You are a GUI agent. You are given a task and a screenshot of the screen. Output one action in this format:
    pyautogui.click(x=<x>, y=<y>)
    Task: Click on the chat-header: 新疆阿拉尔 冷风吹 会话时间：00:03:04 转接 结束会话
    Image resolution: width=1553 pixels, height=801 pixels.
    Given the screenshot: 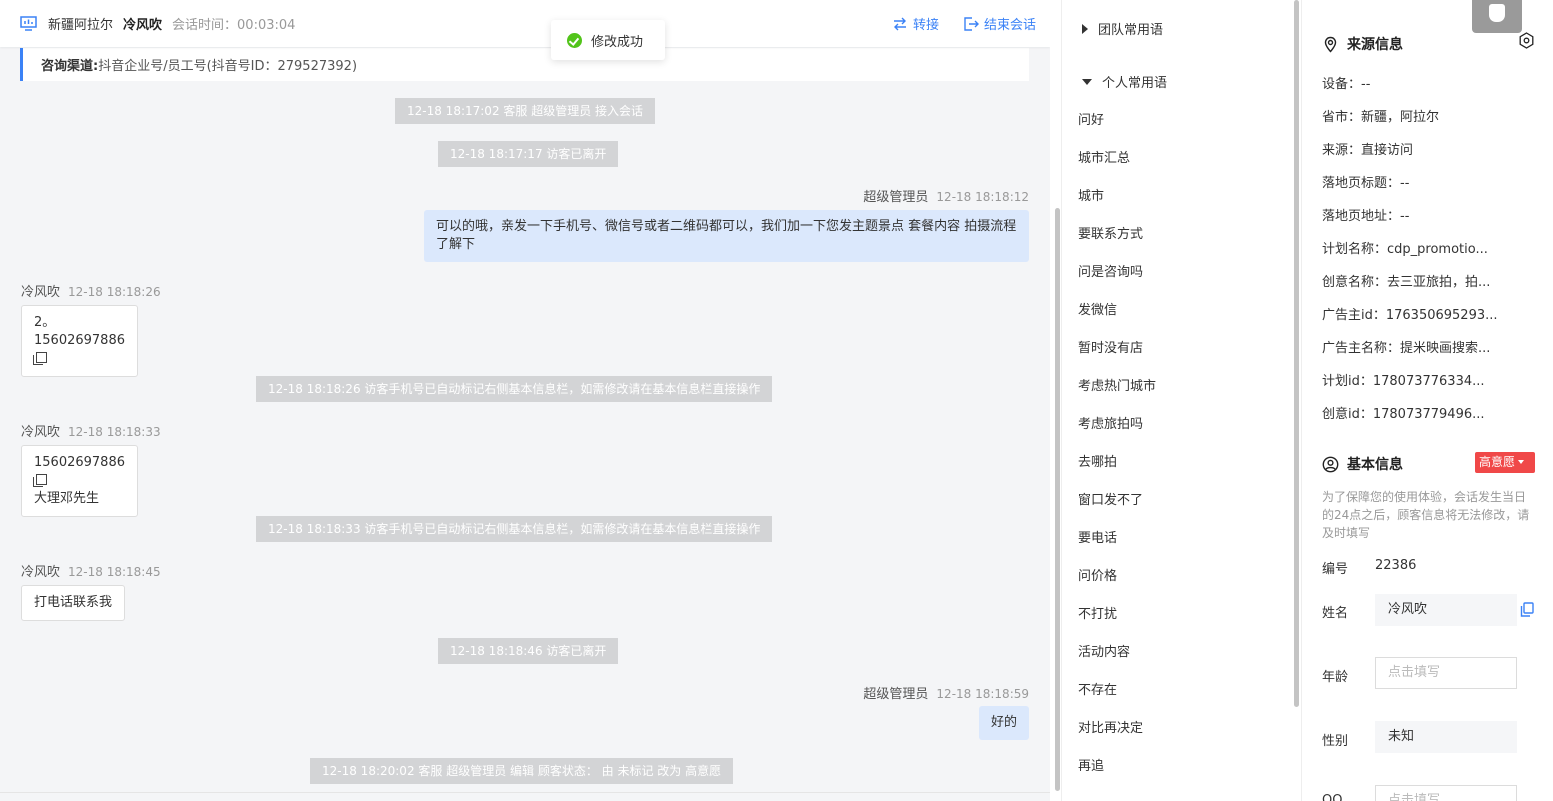 What is the action you would take?
    pyautogui.click(x=525, y=23)
    